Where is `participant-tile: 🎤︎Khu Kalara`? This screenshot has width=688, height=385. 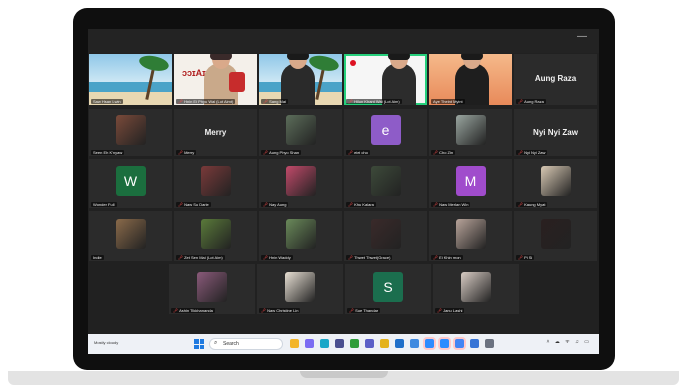 participant-tile: 🎤︎Khu Kalara is located at coordinates (385, 183).